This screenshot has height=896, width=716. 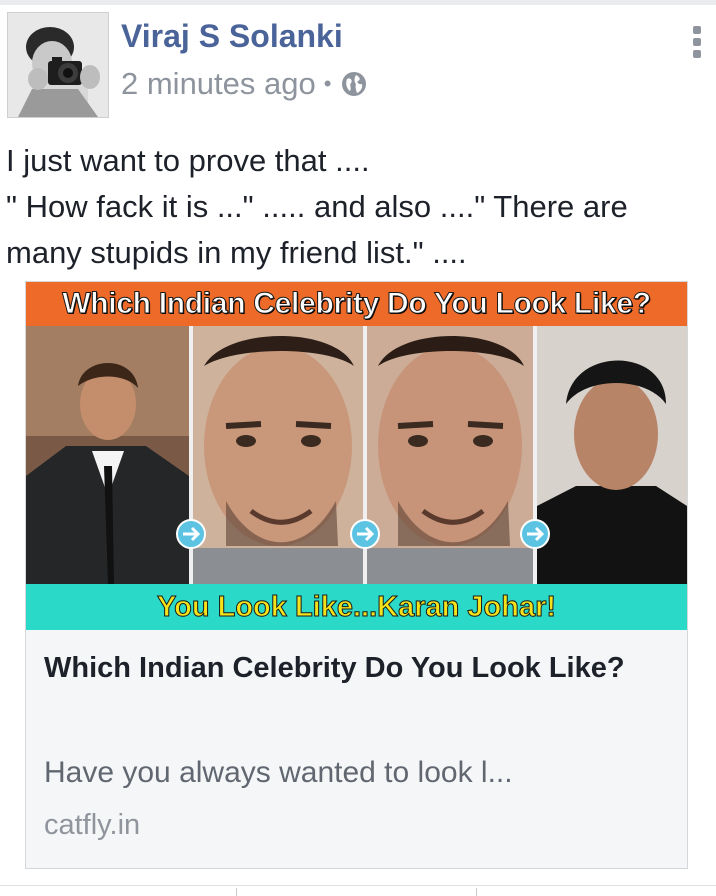 I want to click on avatar, so click(x=58, y=65).